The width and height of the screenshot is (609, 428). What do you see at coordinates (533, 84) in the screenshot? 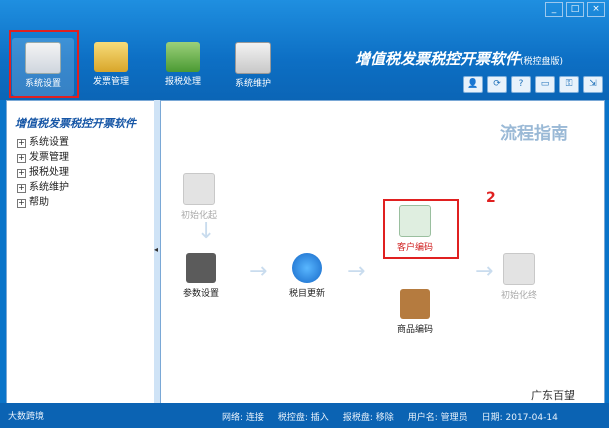
I see `quick-icons: 👤 ⟳ ? ▭ ⚿ ⇲` at bounding box center [533, 84].